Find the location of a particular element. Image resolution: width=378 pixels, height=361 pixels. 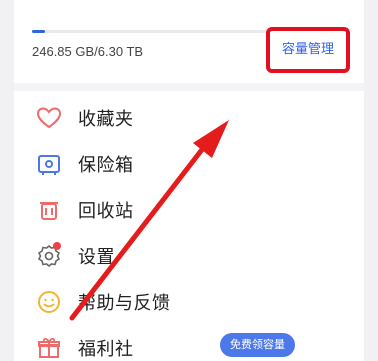

settings-icon is located at coordinates (49, 256).